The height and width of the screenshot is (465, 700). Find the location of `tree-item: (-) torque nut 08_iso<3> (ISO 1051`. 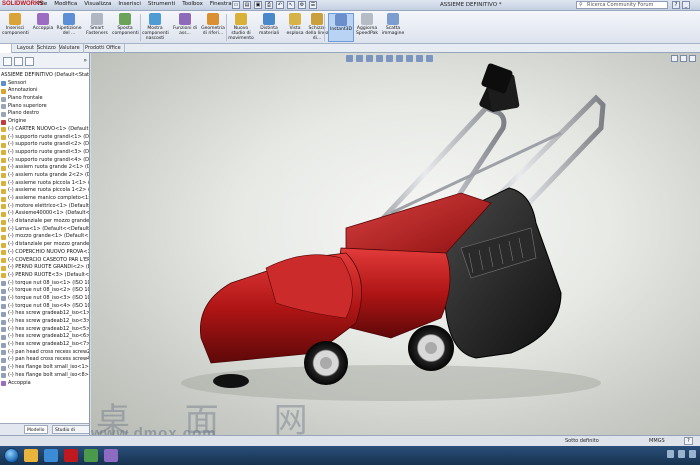

tree-item: (-) torque nut 08_iso<3> (ISO 1051 is located at coordinates (44, 299).